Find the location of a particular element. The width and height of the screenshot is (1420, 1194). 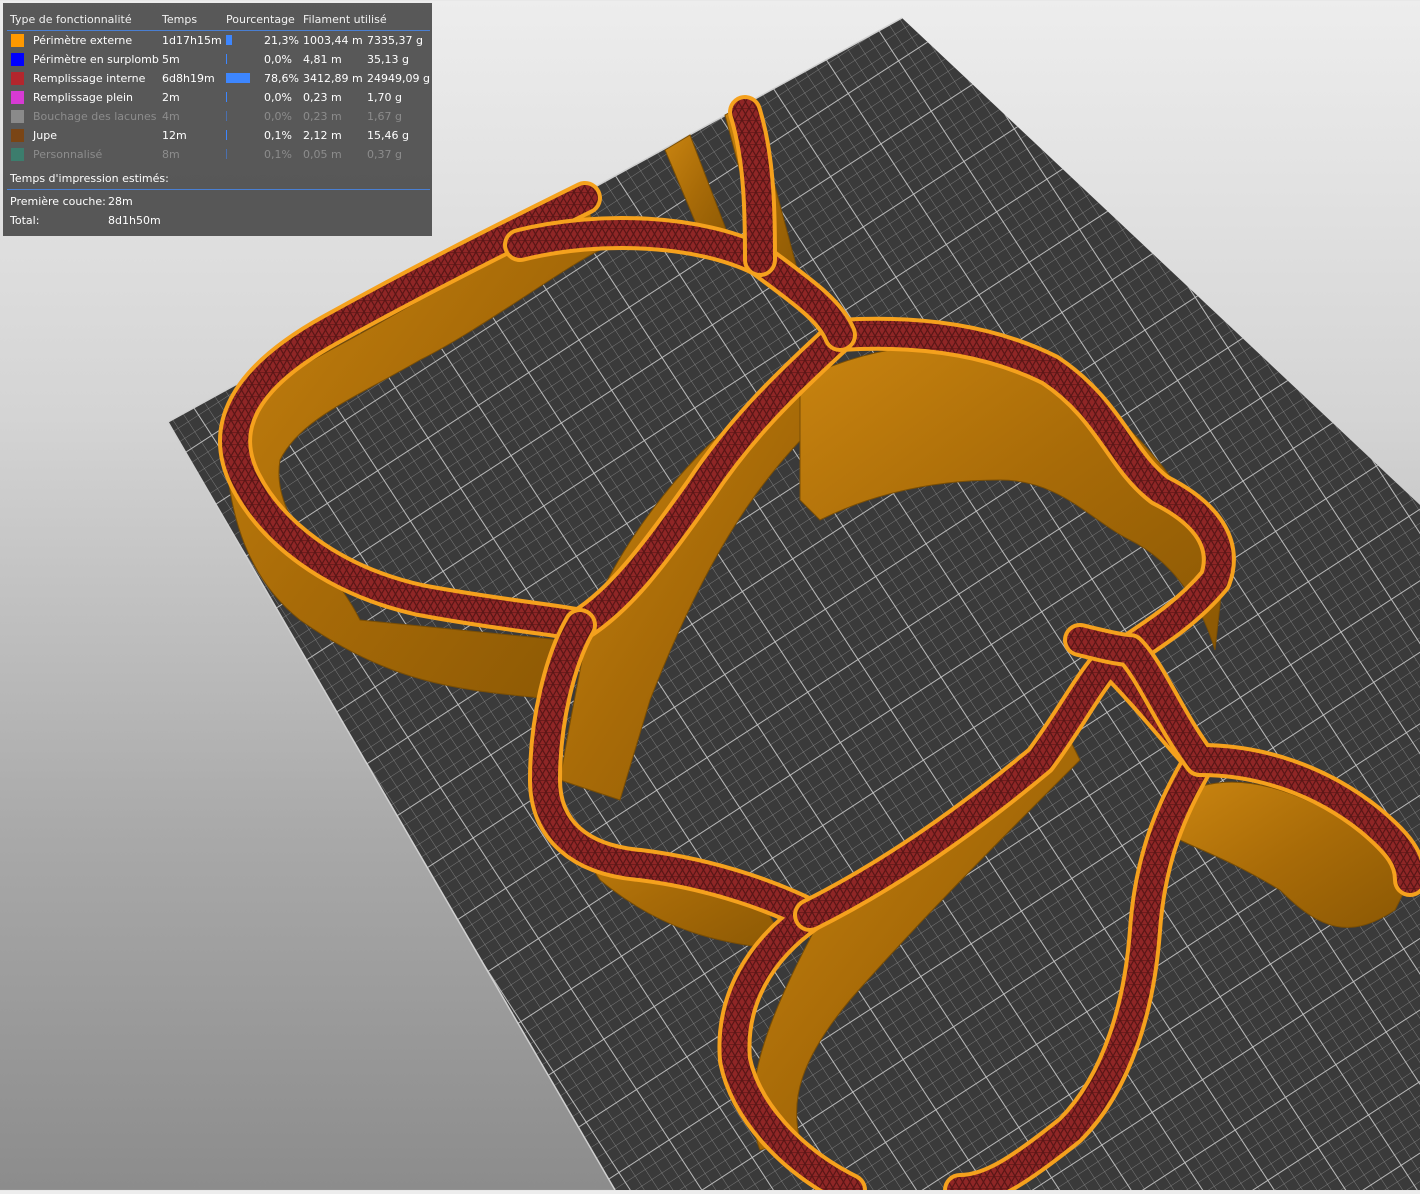

feature-weight: 0,37 g is located at coordinates (384, 154).